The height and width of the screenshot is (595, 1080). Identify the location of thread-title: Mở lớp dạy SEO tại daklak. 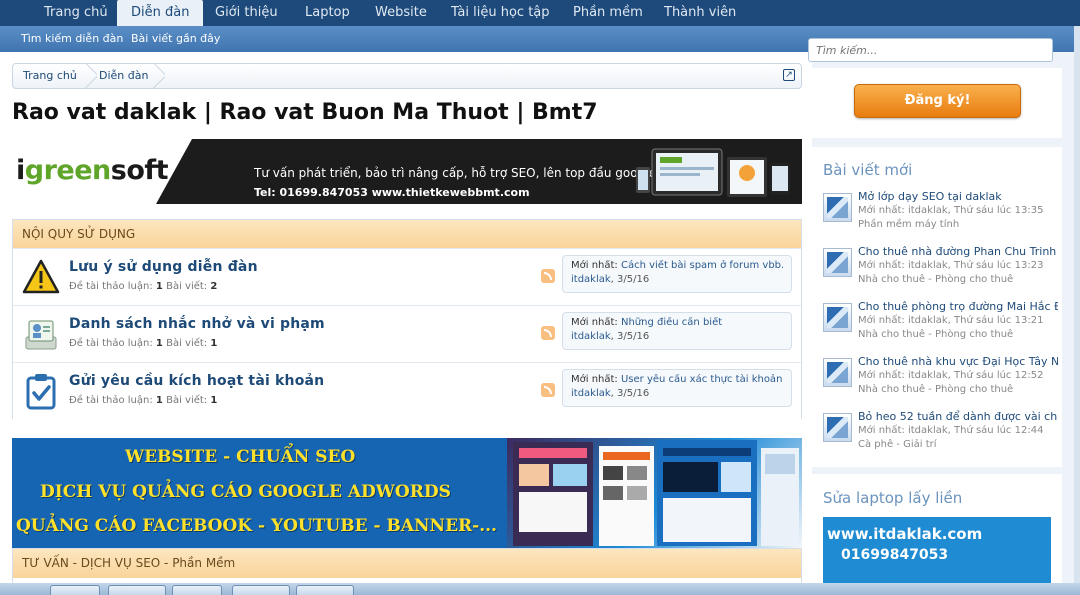
(958, 196).